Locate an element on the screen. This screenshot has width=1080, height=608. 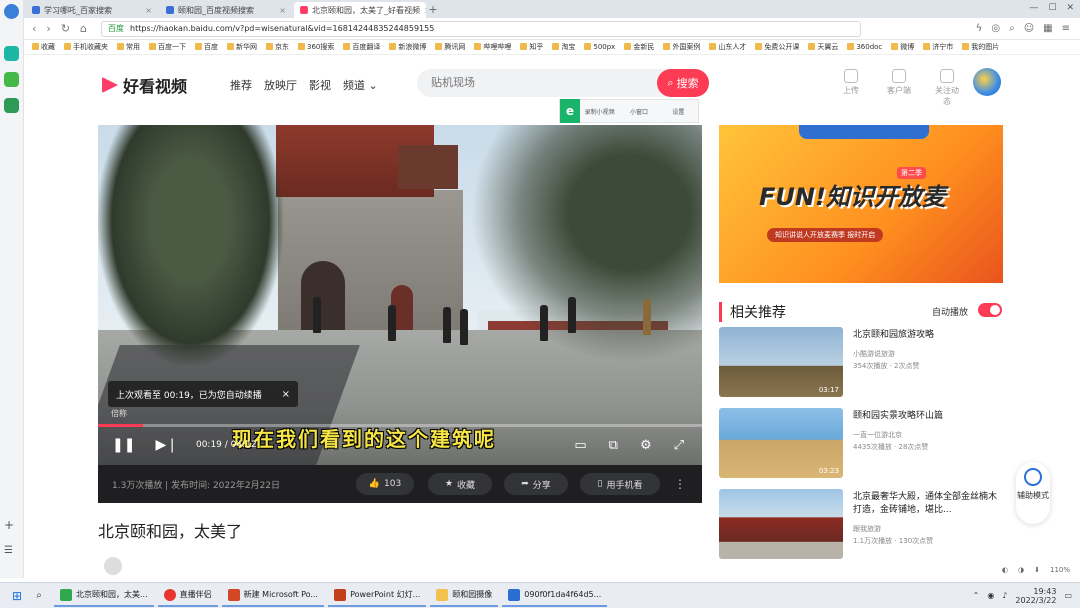
zoom-level: 110% is located at coordinates (1060, 572).